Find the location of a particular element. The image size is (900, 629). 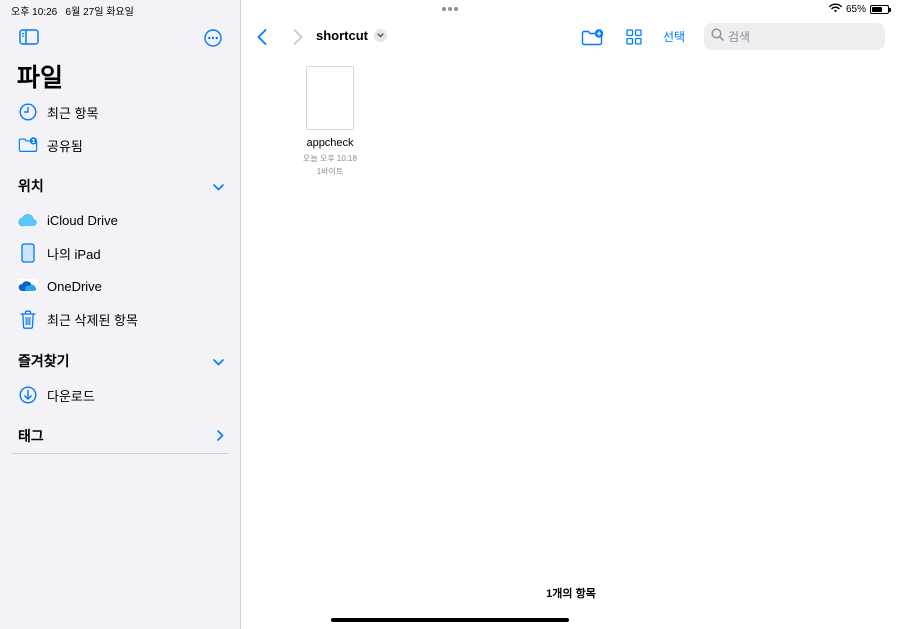

grid-view-icon is located at coordinates (634, 37).